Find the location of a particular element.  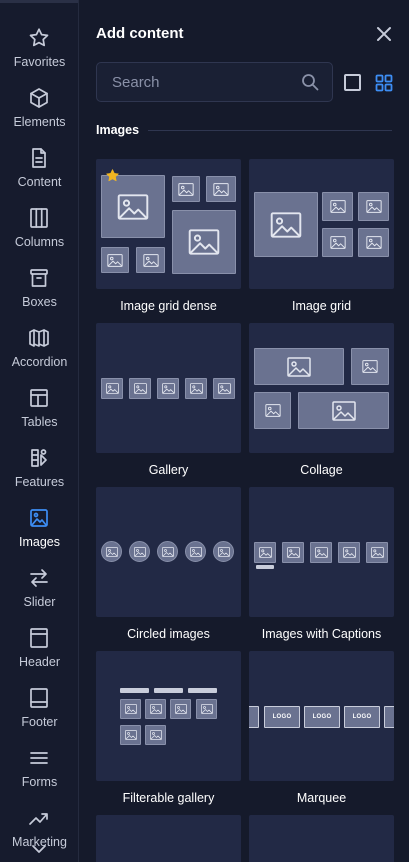

panel-title: Add content is located at coordinates (140, 33).